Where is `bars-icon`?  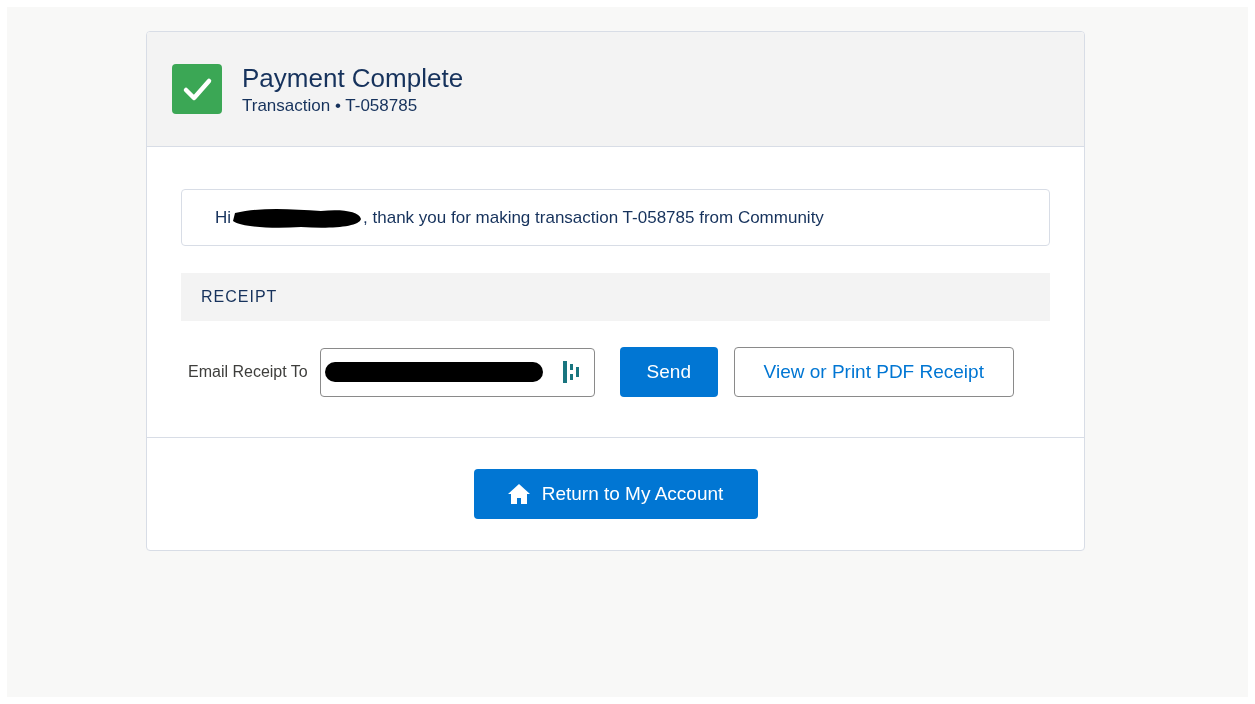 bars-icon is located at coordinates (571, 372).